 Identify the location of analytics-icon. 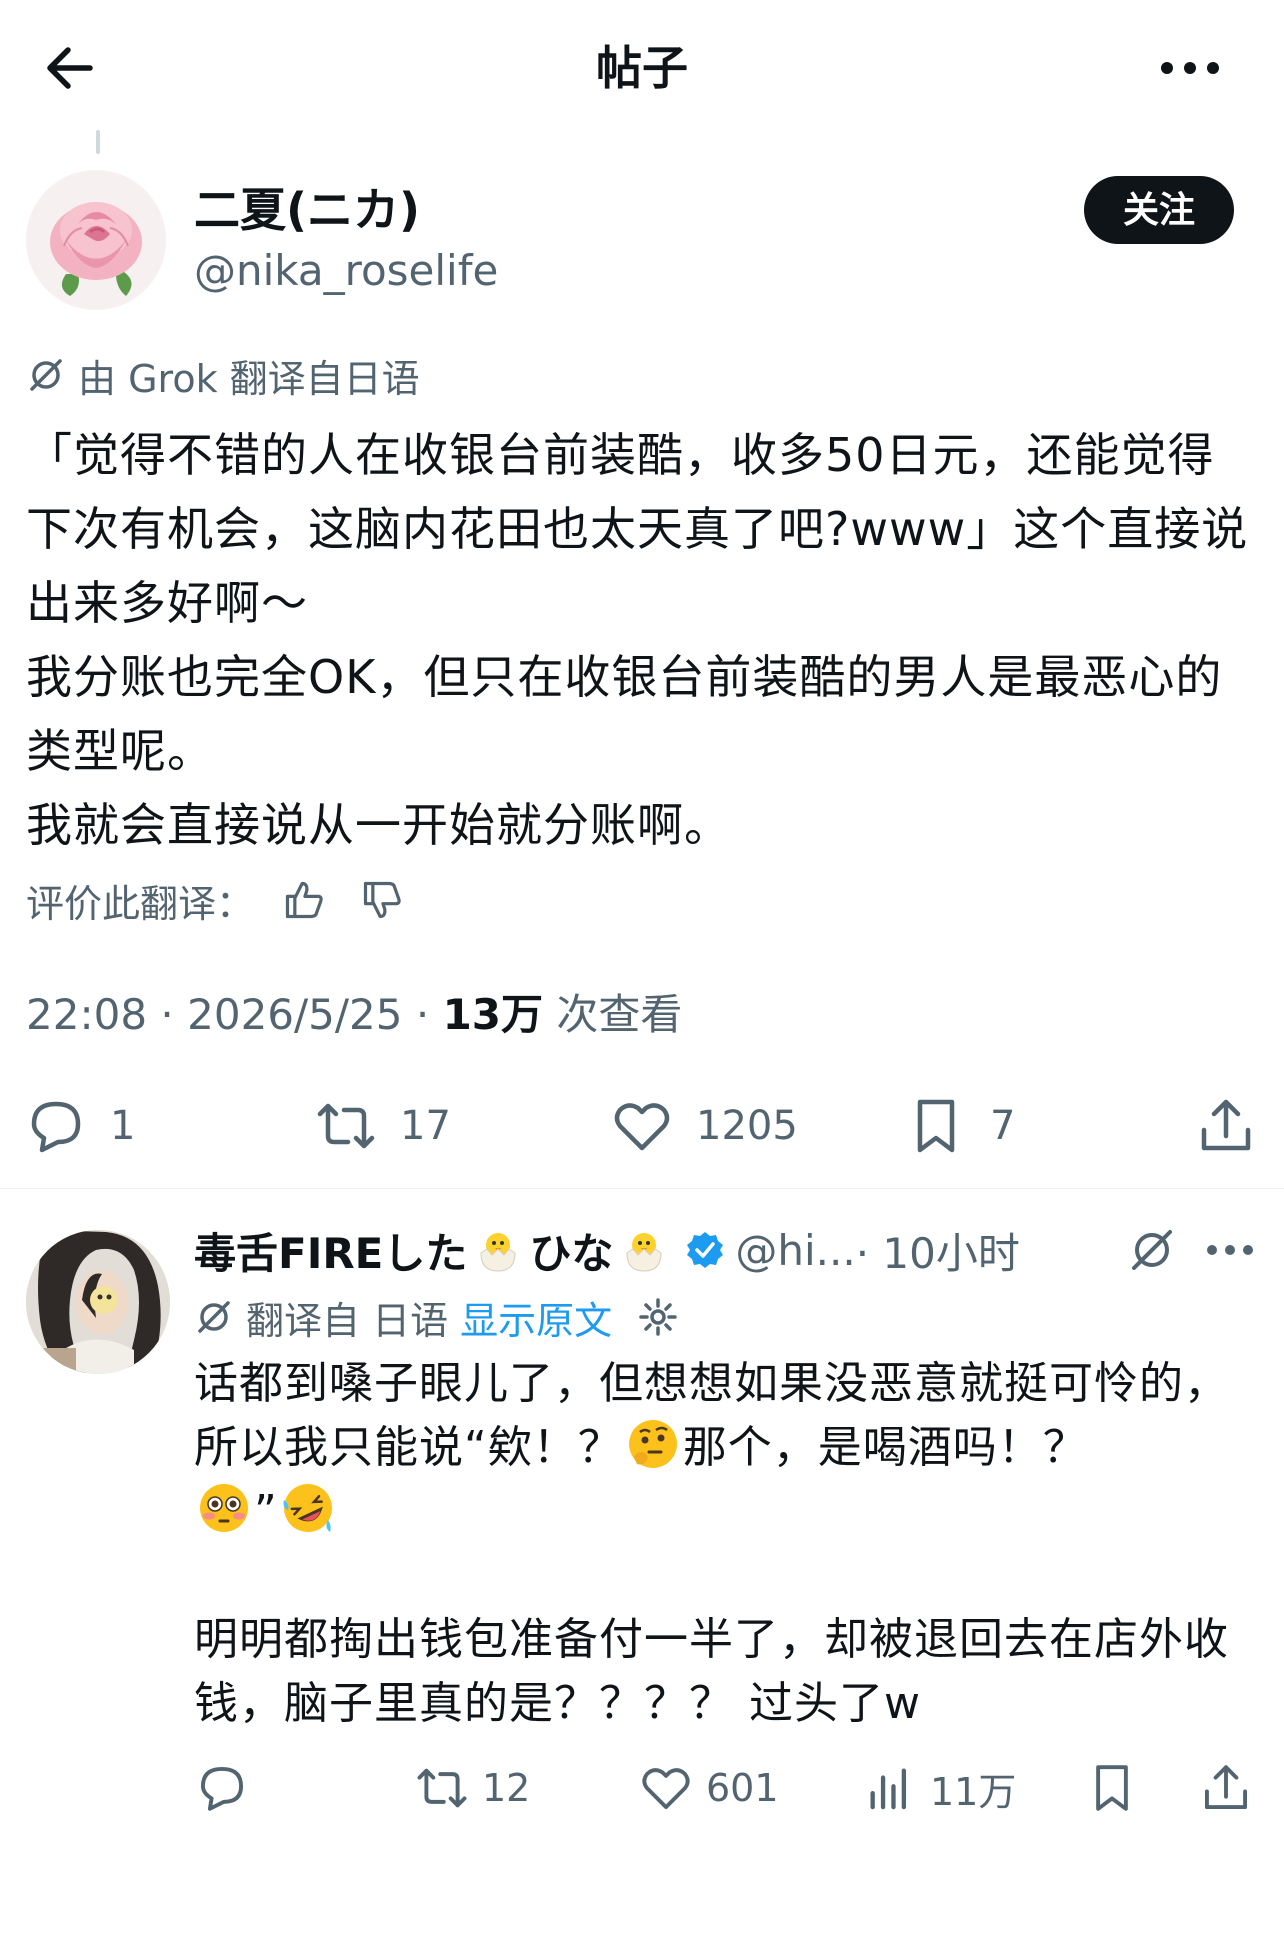
(888, 1789).